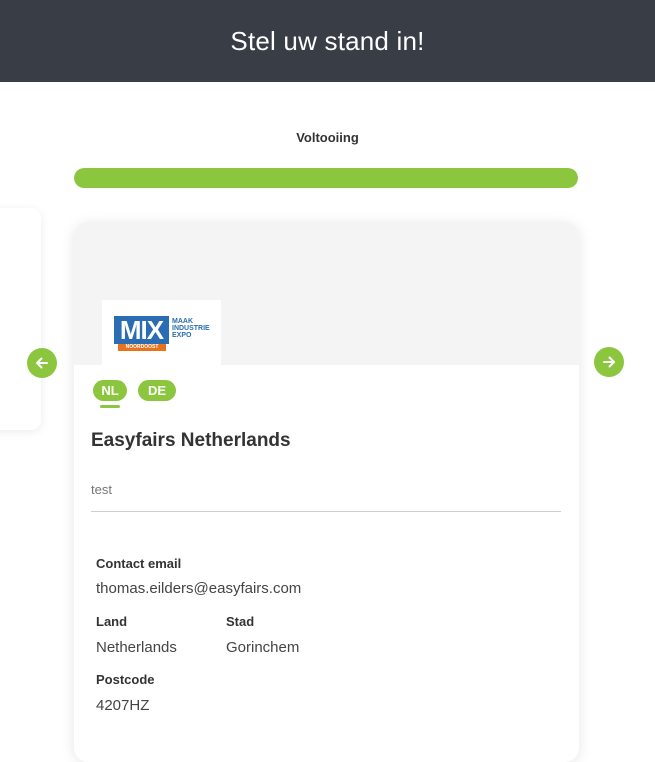 The image size is (655, 762). What do you see at coordinates (263, 647) in the screenshot?
I see `city-value: Gorinchem` at bounding box center [263, 647].